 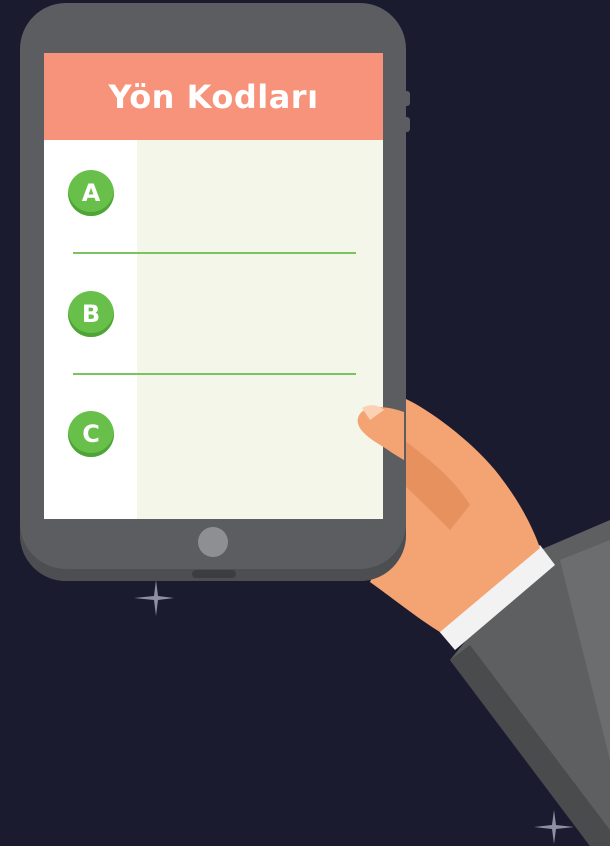 What do you see at coordinates (91, 193) in the screenshot?
I see `option-a-badge: A` at bounding box center [91, 193].